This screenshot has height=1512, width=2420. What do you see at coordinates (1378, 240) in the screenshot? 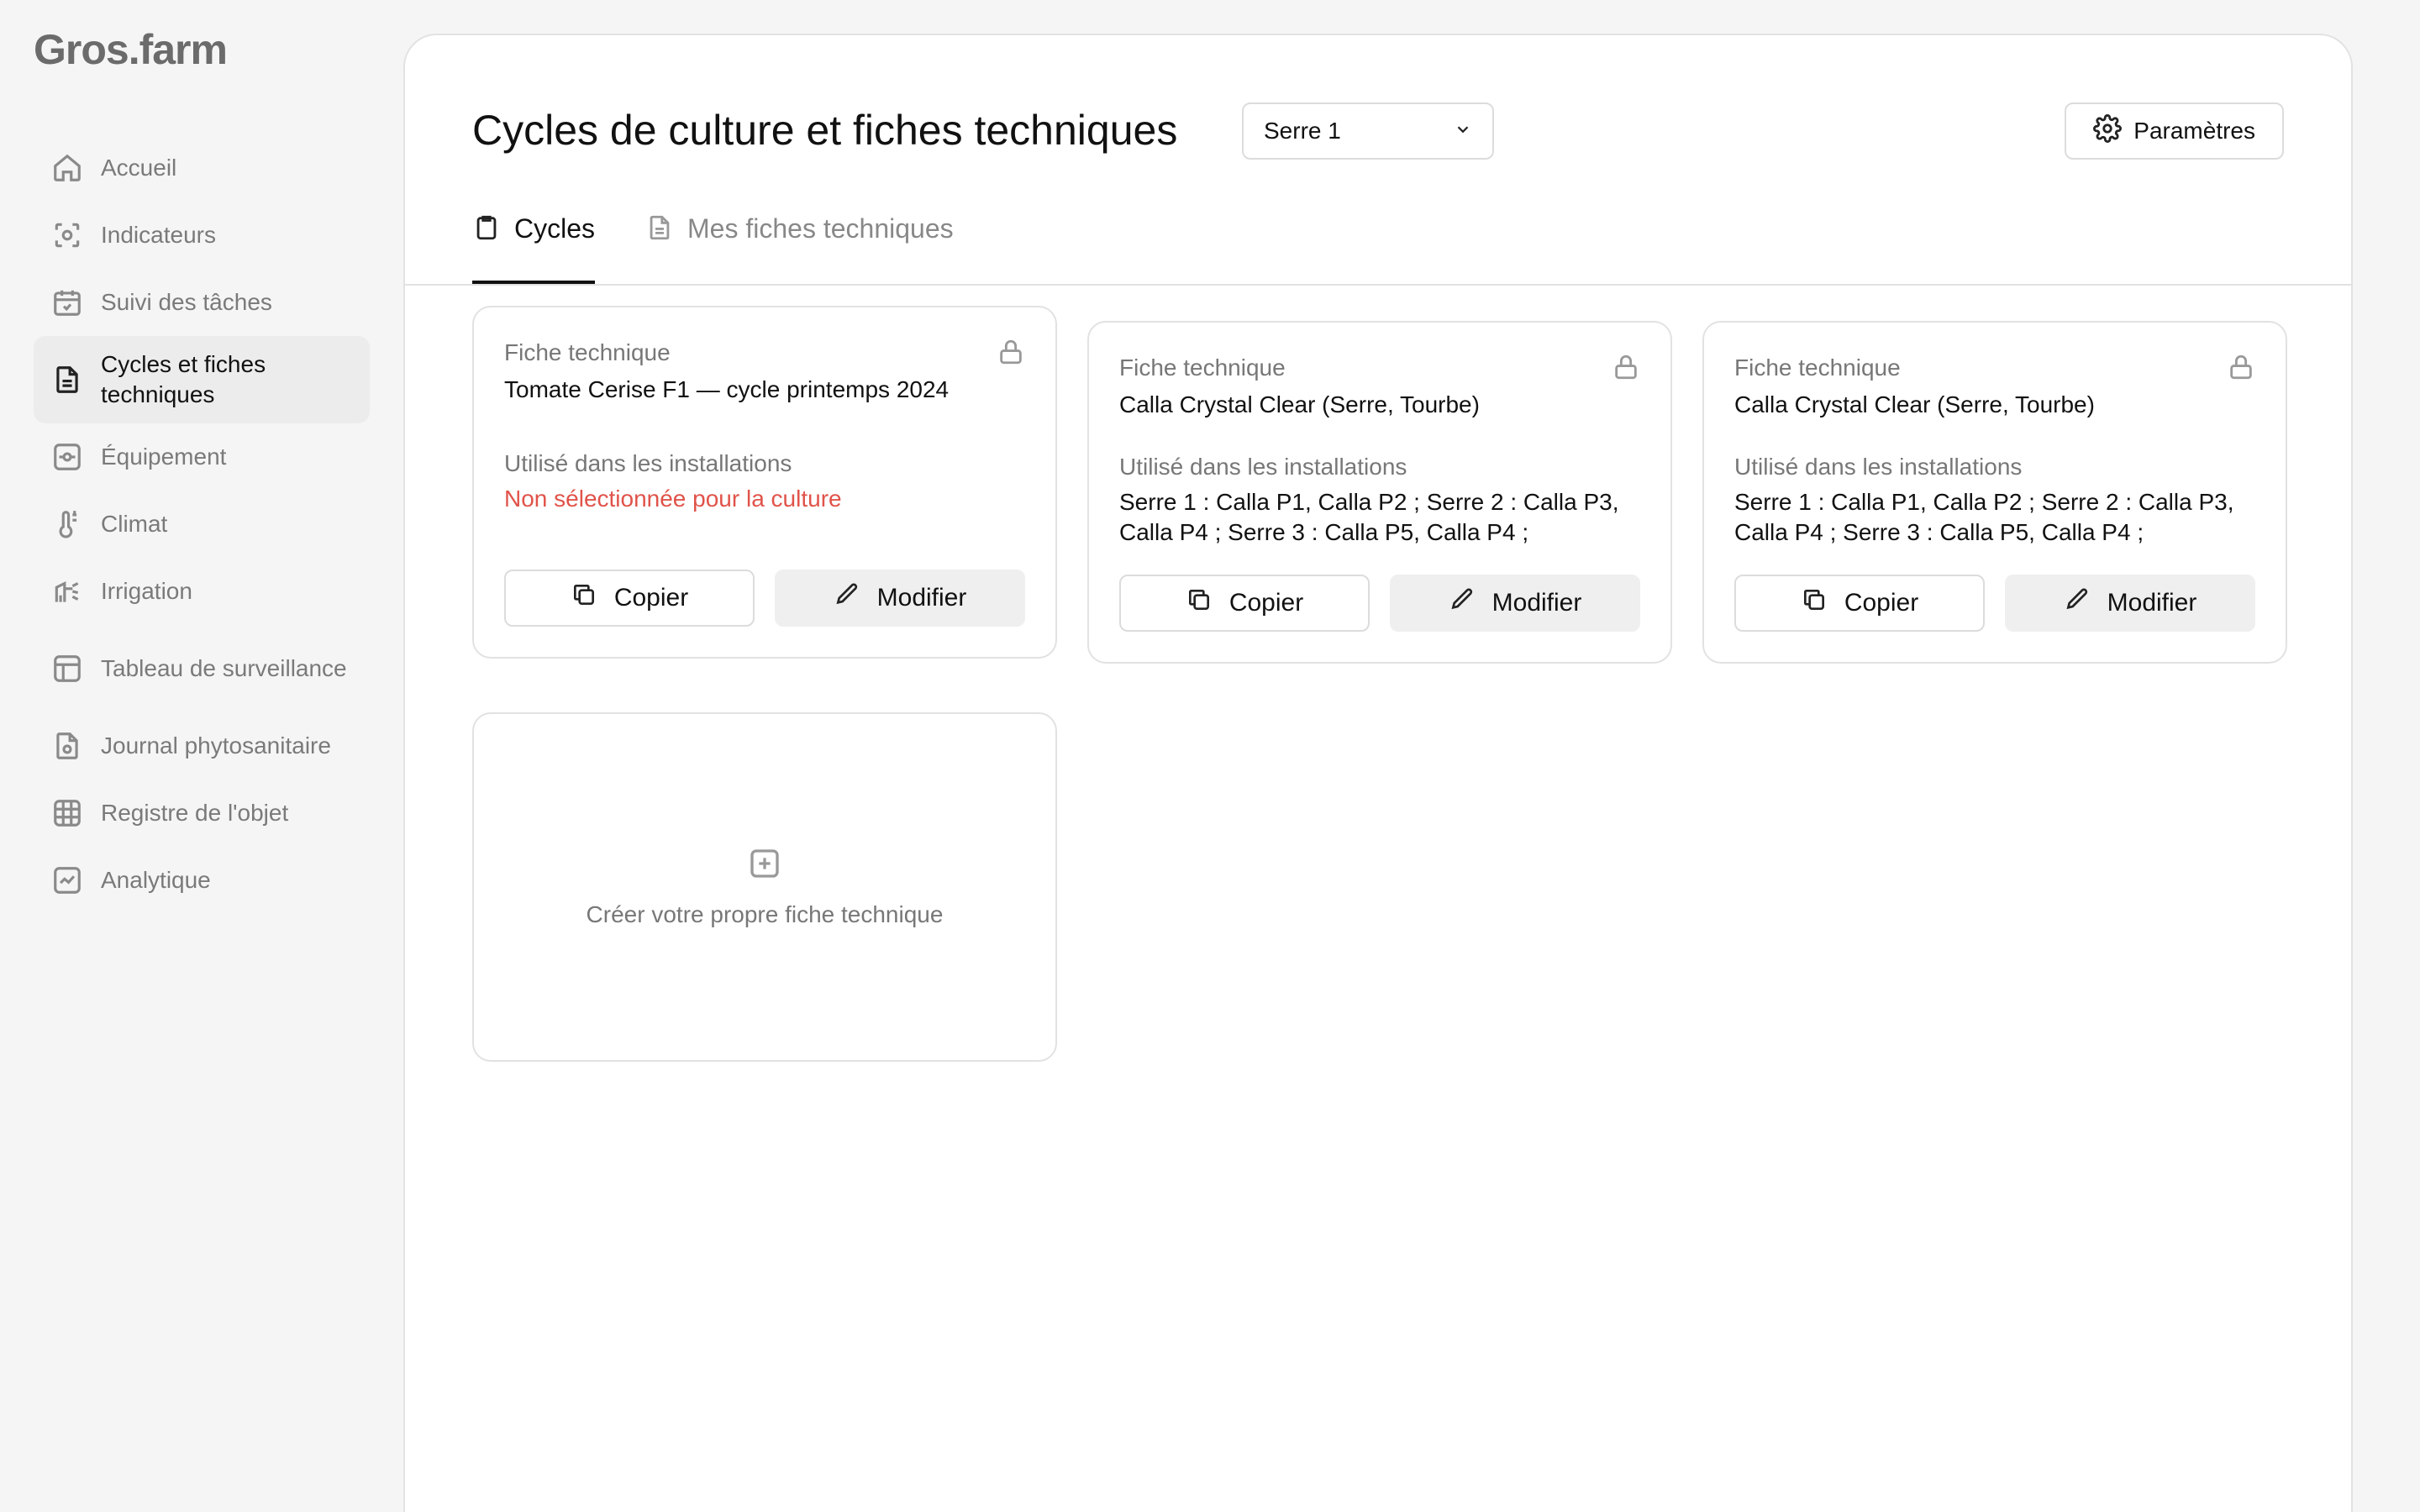
I see `tab-bar: Cycles Mes fiches techniques` at bounding box center [1378, 240].